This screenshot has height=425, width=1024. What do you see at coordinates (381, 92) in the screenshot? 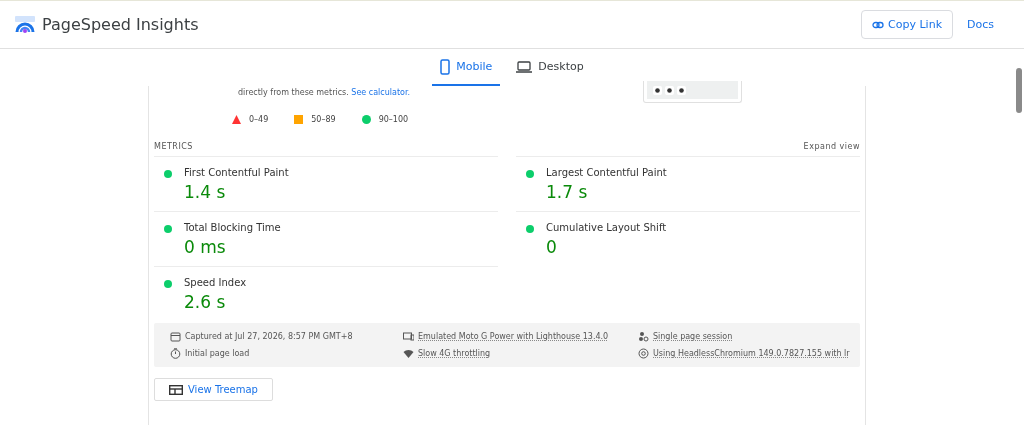
I see `calculator-link: See calculator.` at bounding box center [381, 92].